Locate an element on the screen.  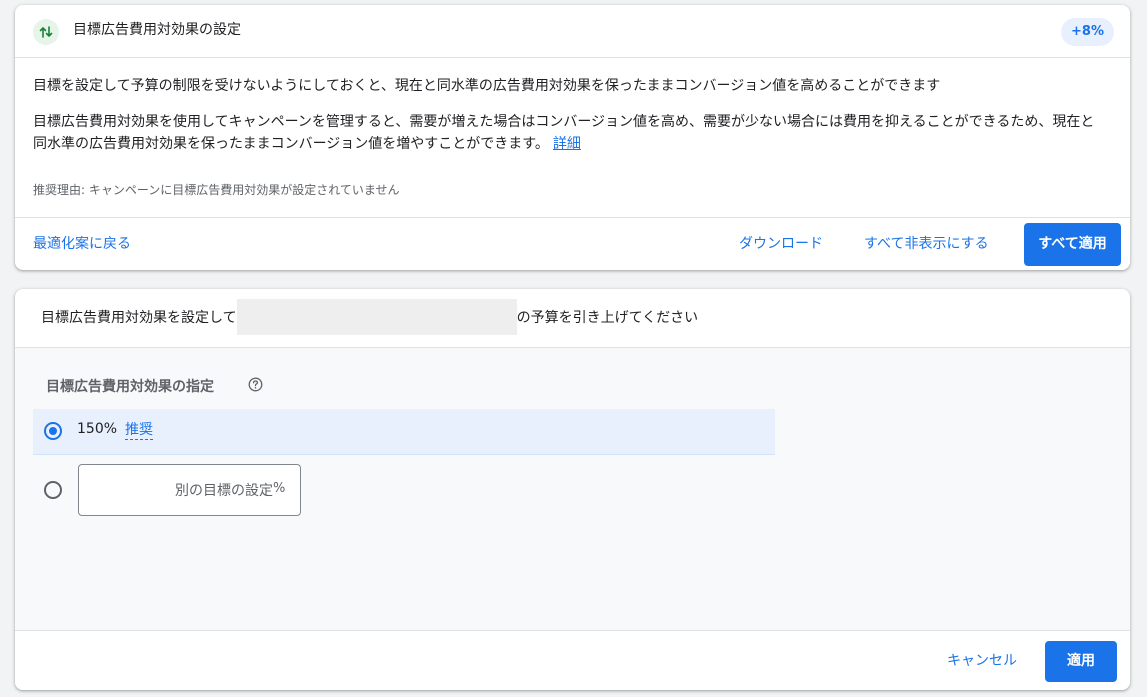
cancel-button: キャンセル is located at coordinates (982, 660).